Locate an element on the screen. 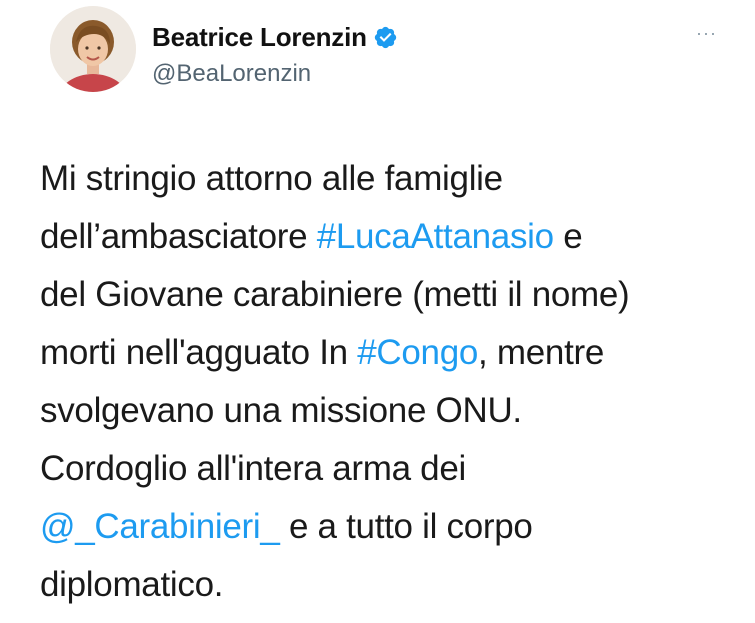 The image size is (755, 623). tweet-text-line: Cordoglio all'intera arma dei is located at coordinates (390, 469).